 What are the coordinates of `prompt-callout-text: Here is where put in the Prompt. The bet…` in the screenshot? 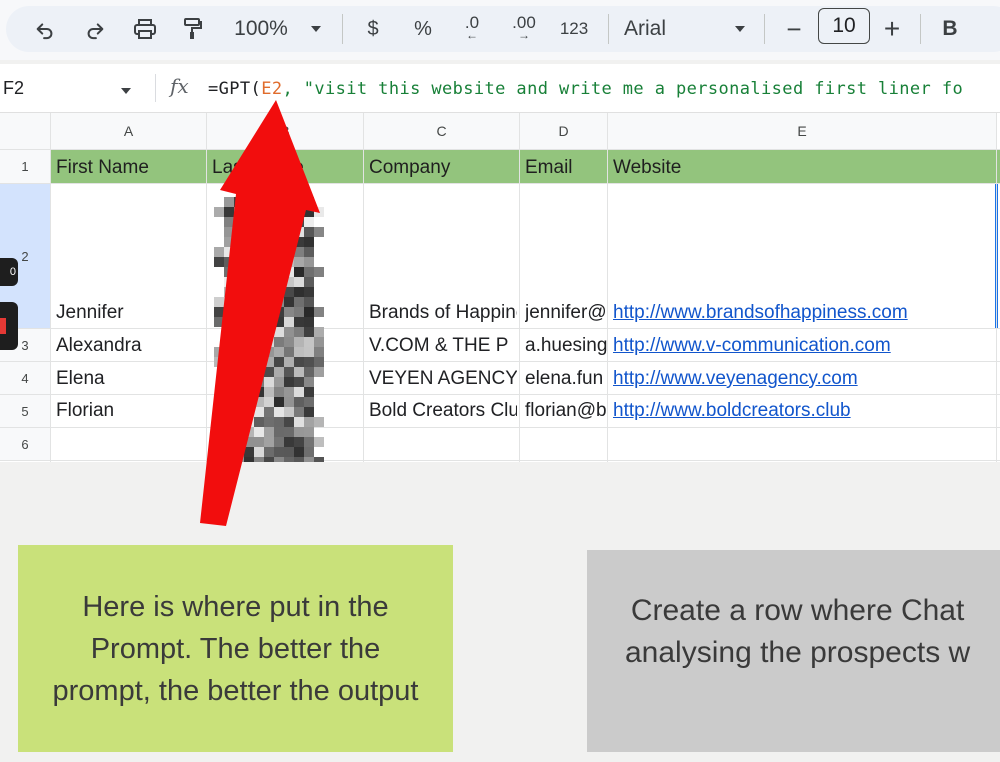 It's located at (235, 648).